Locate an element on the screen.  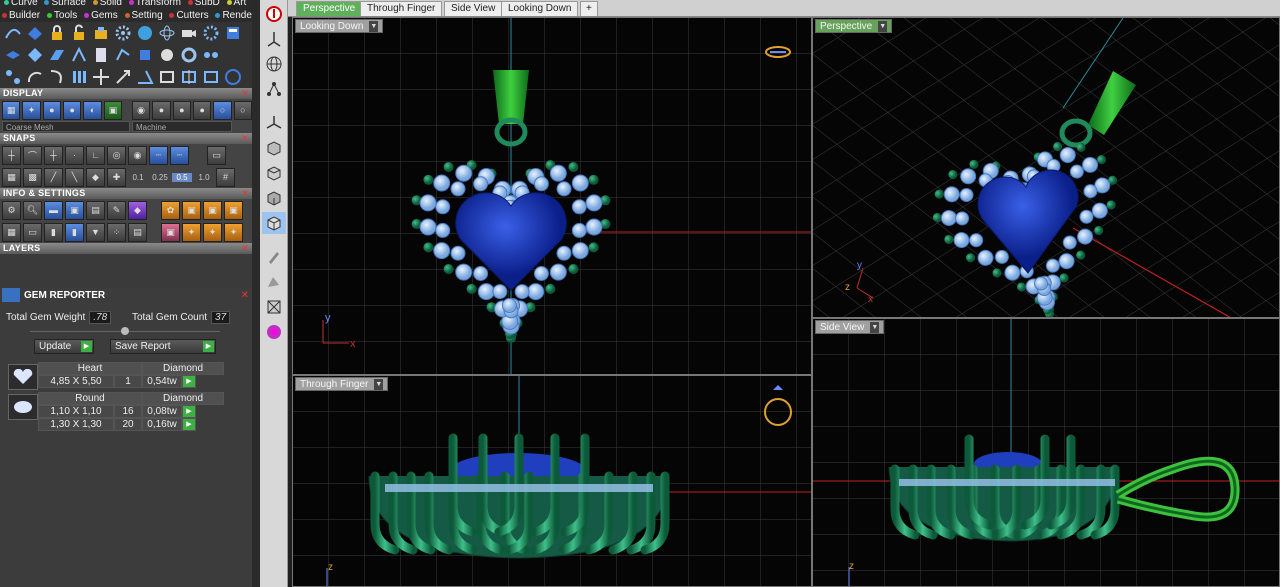
camera-tool-icon is located at coordinates (188, 33).